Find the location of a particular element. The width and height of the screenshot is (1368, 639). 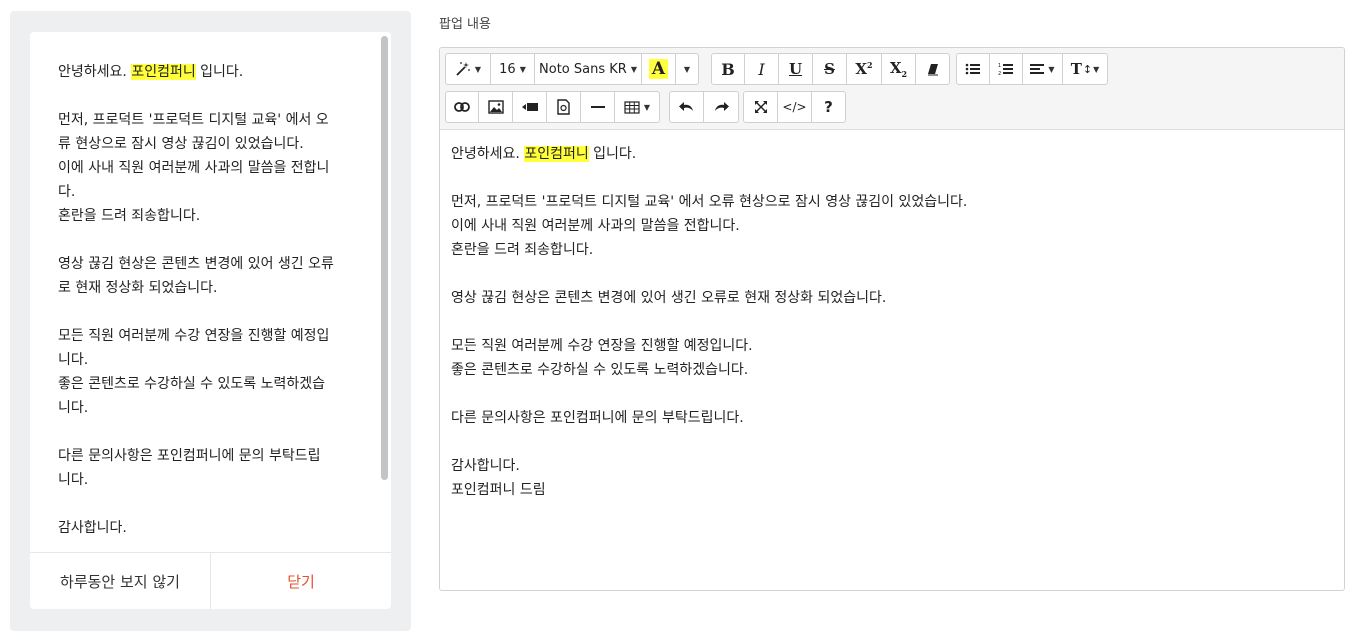

ordered-list-icon: 12 is located at coordinates (1006, 69).